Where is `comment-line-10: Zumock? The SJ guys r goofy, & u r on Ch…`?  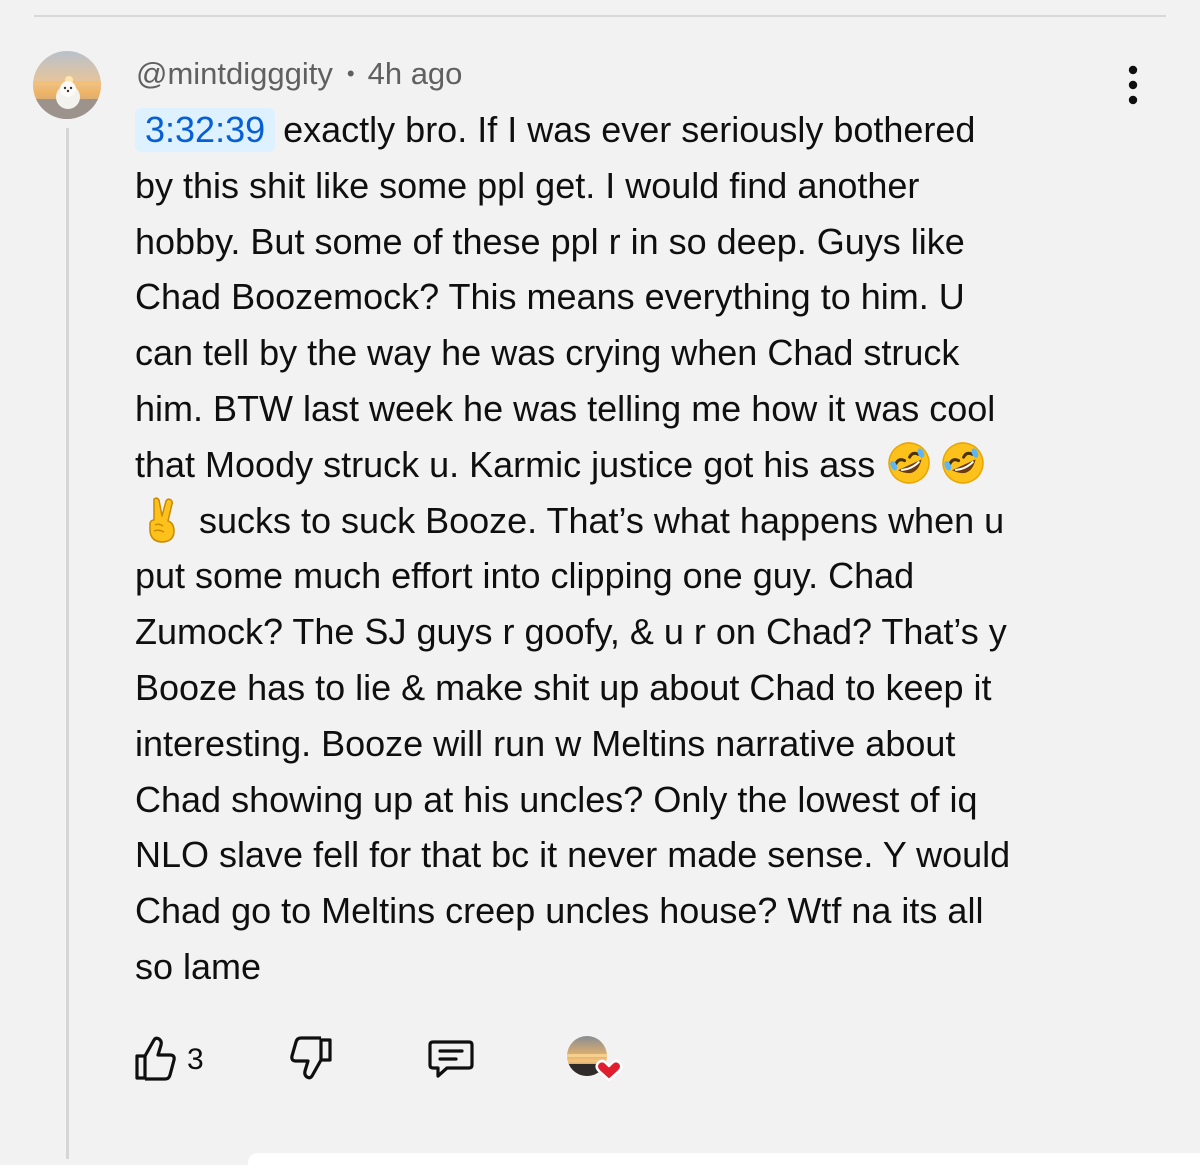 comment-line-10: Zumock? The SJ guys r goofy, & u r on Ch… is located at coordinates (571, 632).